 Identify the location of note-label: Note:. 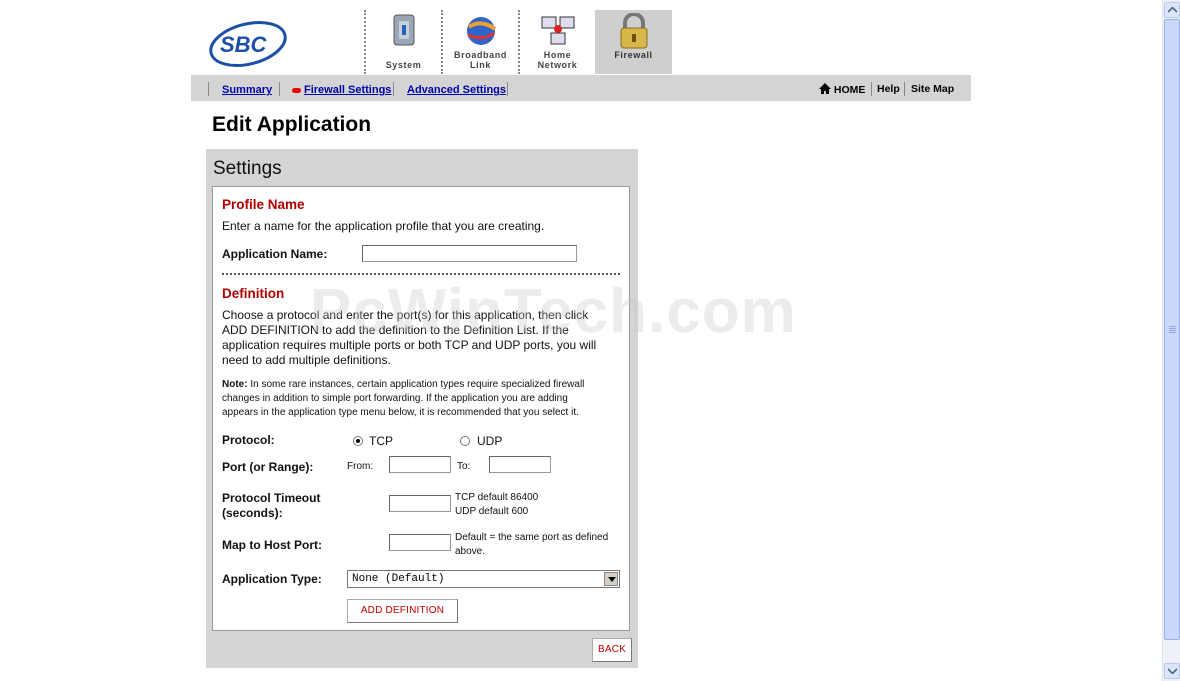
(235, 384).